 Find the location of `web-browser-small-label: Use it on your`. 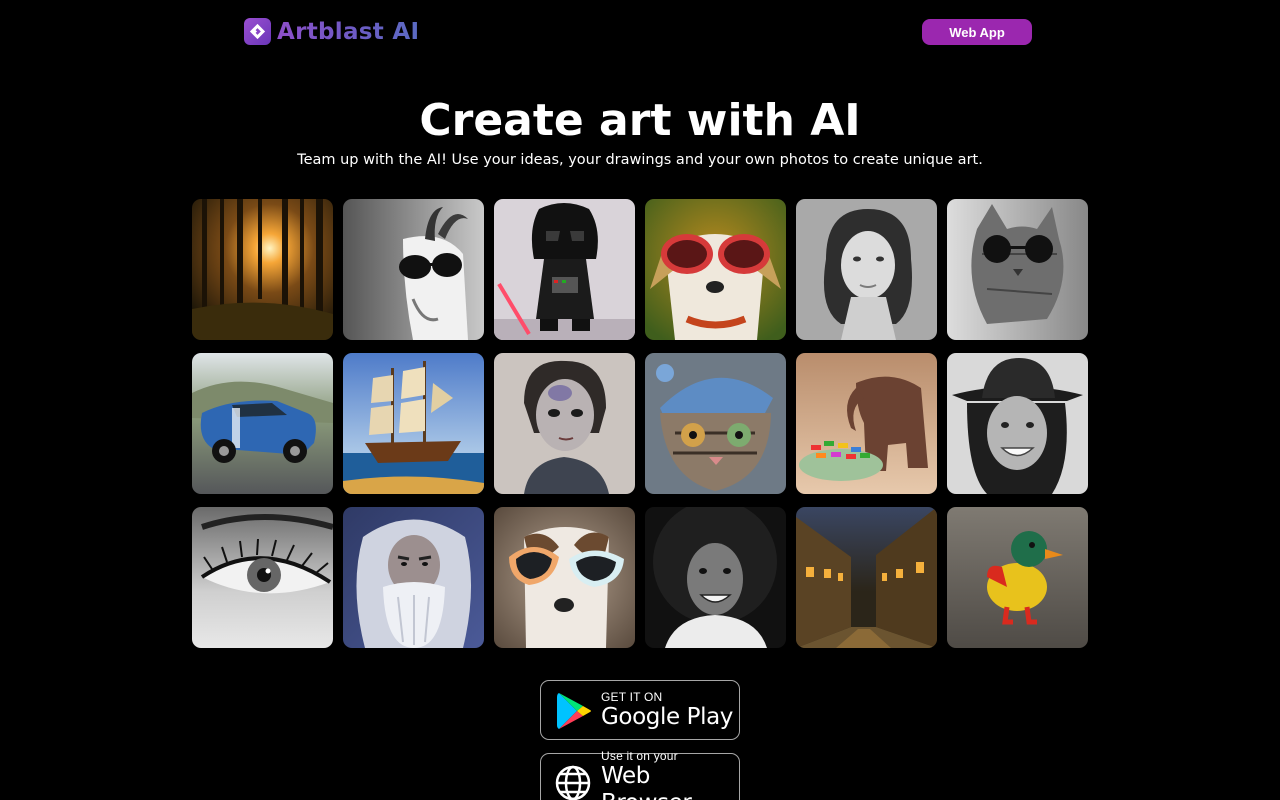

web-browser-small-label: Use it on your is located at coordinates (639, 756).